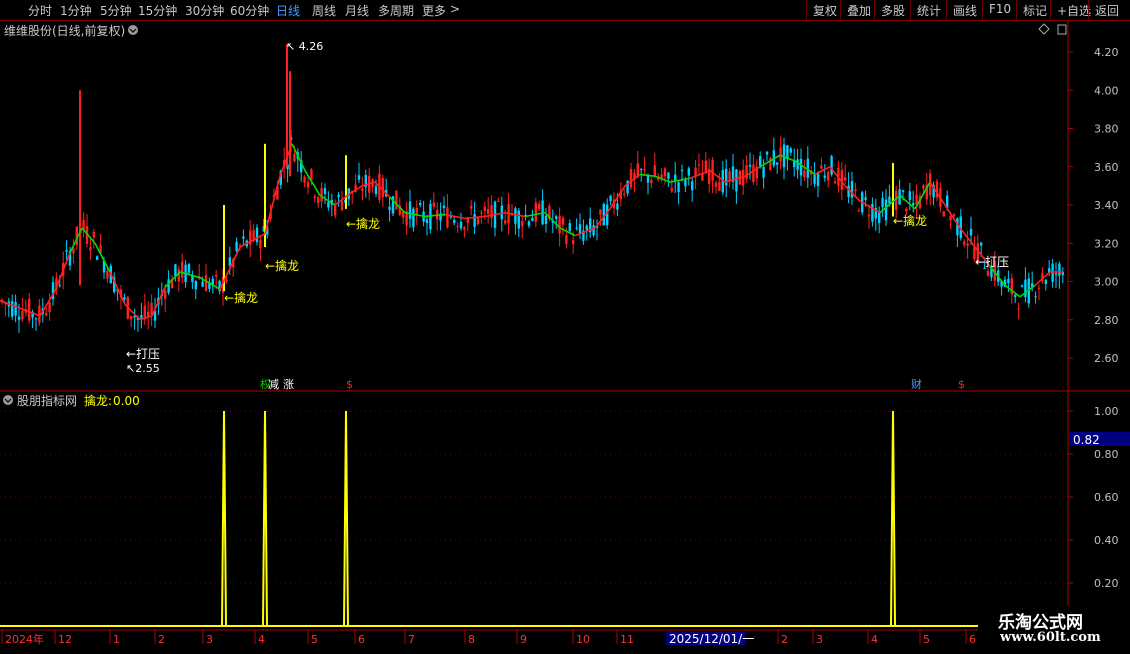 The height and width of the screenshot is (654, 1130). What do you see at coordinates (916, 384) in the screenshot?
I see `event-marker: 财` at bounding box center [916, 384].